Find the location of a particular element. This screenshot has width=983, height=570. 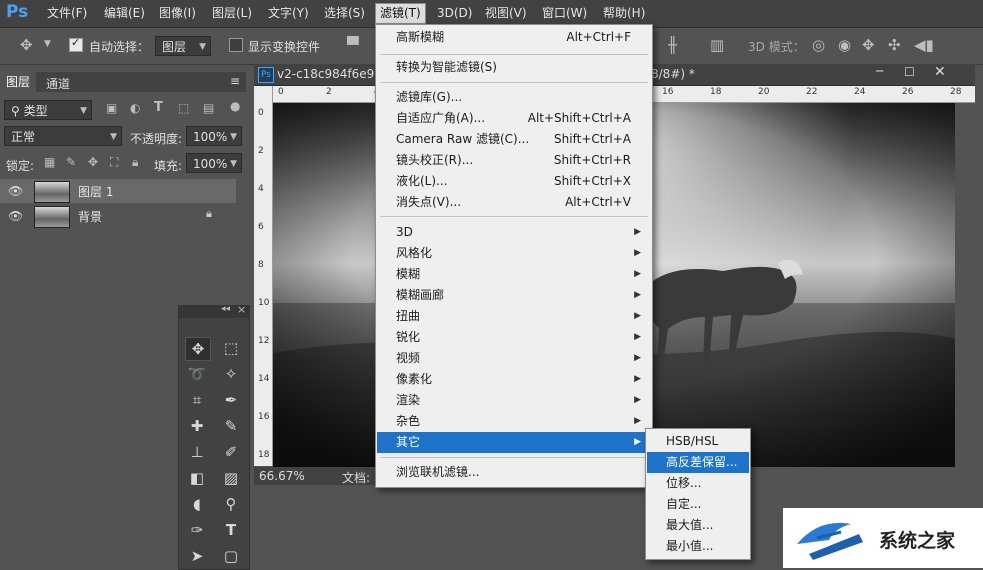

filter-text-icon: T is located at coordinates (158, 107).